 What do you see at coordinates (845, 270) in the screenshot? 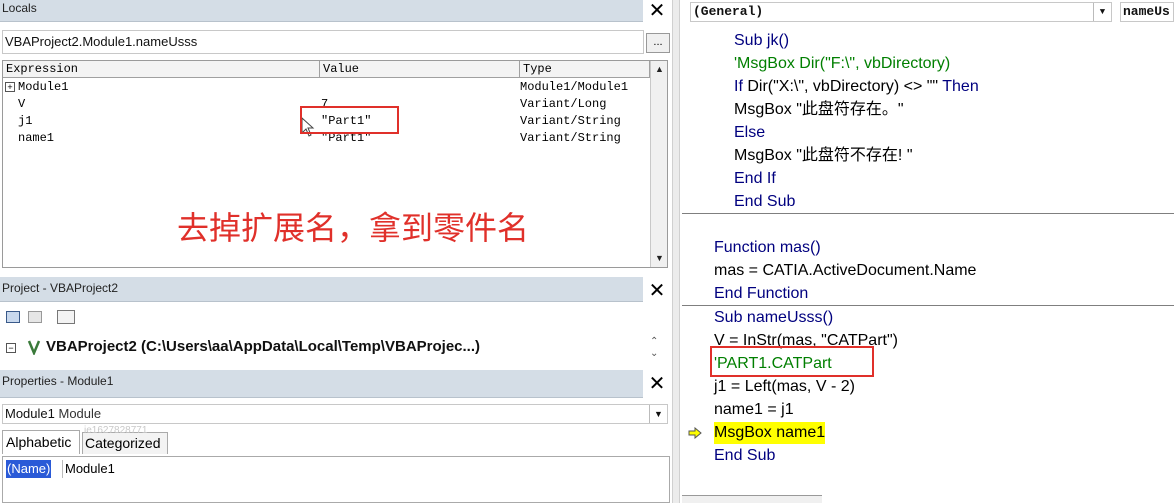
I see `code-line: mas = CATIA.ActiveDocument.Name` at bounding box center [845, 270].